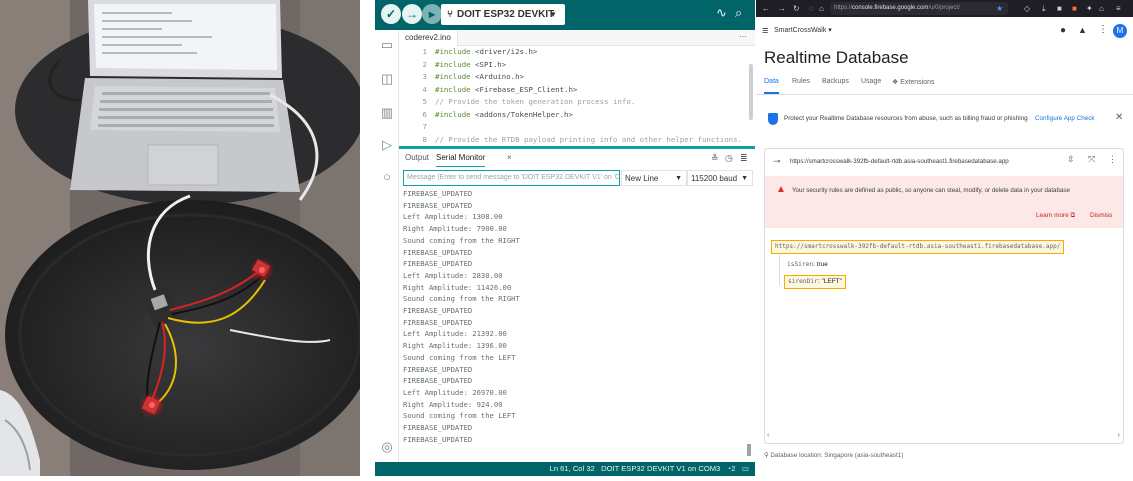 The image size is (1133, 481). I want to click on tab-serial-monitor: Serial Monitor, so click(461, 158).